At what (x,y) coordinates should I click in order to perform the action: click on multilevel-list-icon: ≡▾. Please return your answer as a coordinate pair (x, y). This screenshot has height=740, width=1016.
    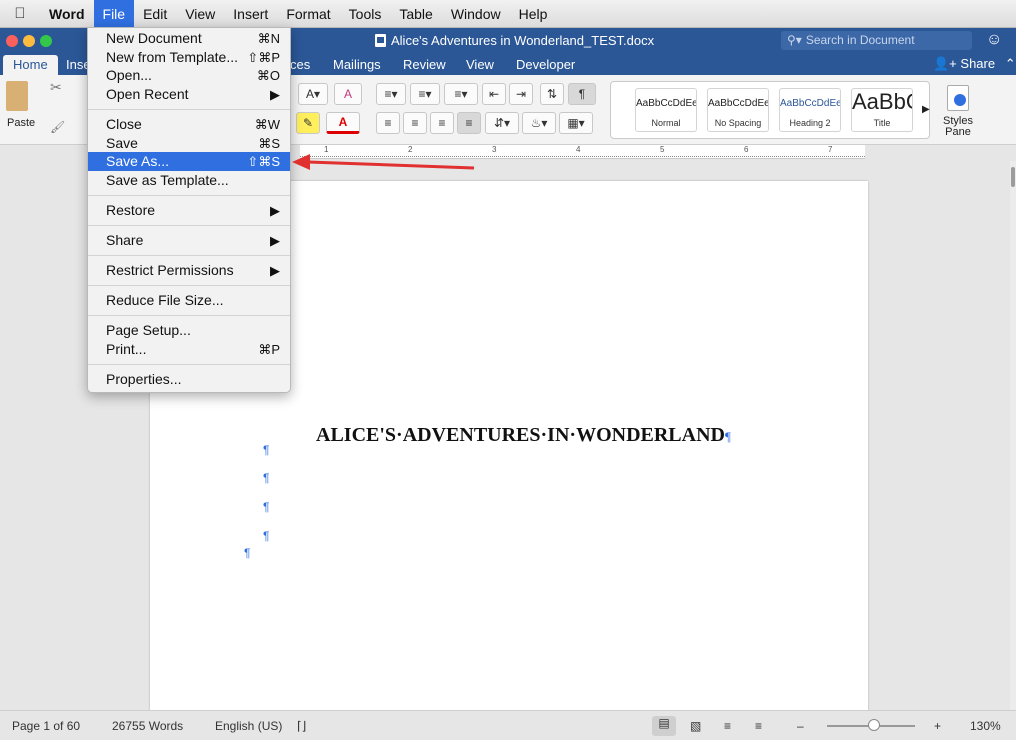
    Looking at the image, I should click on (461, 94).